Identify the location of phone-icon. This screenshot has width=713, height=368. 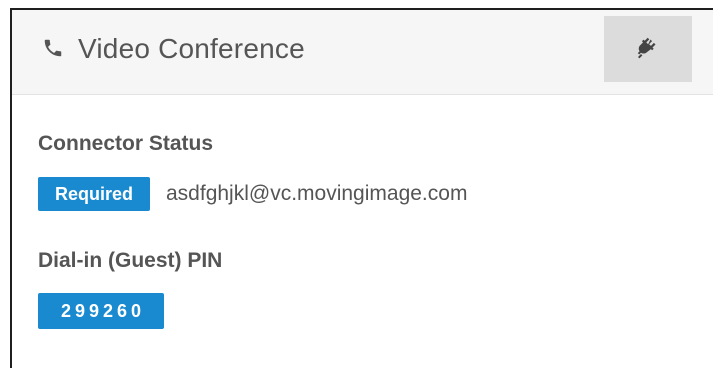
(53, 48).